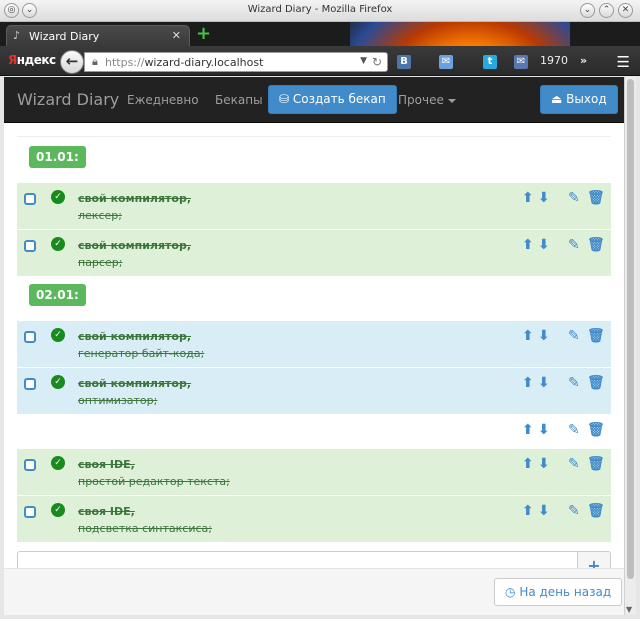  Describe the element at coordinates (314, 136) in the screenshot. I see `divider` at that location.